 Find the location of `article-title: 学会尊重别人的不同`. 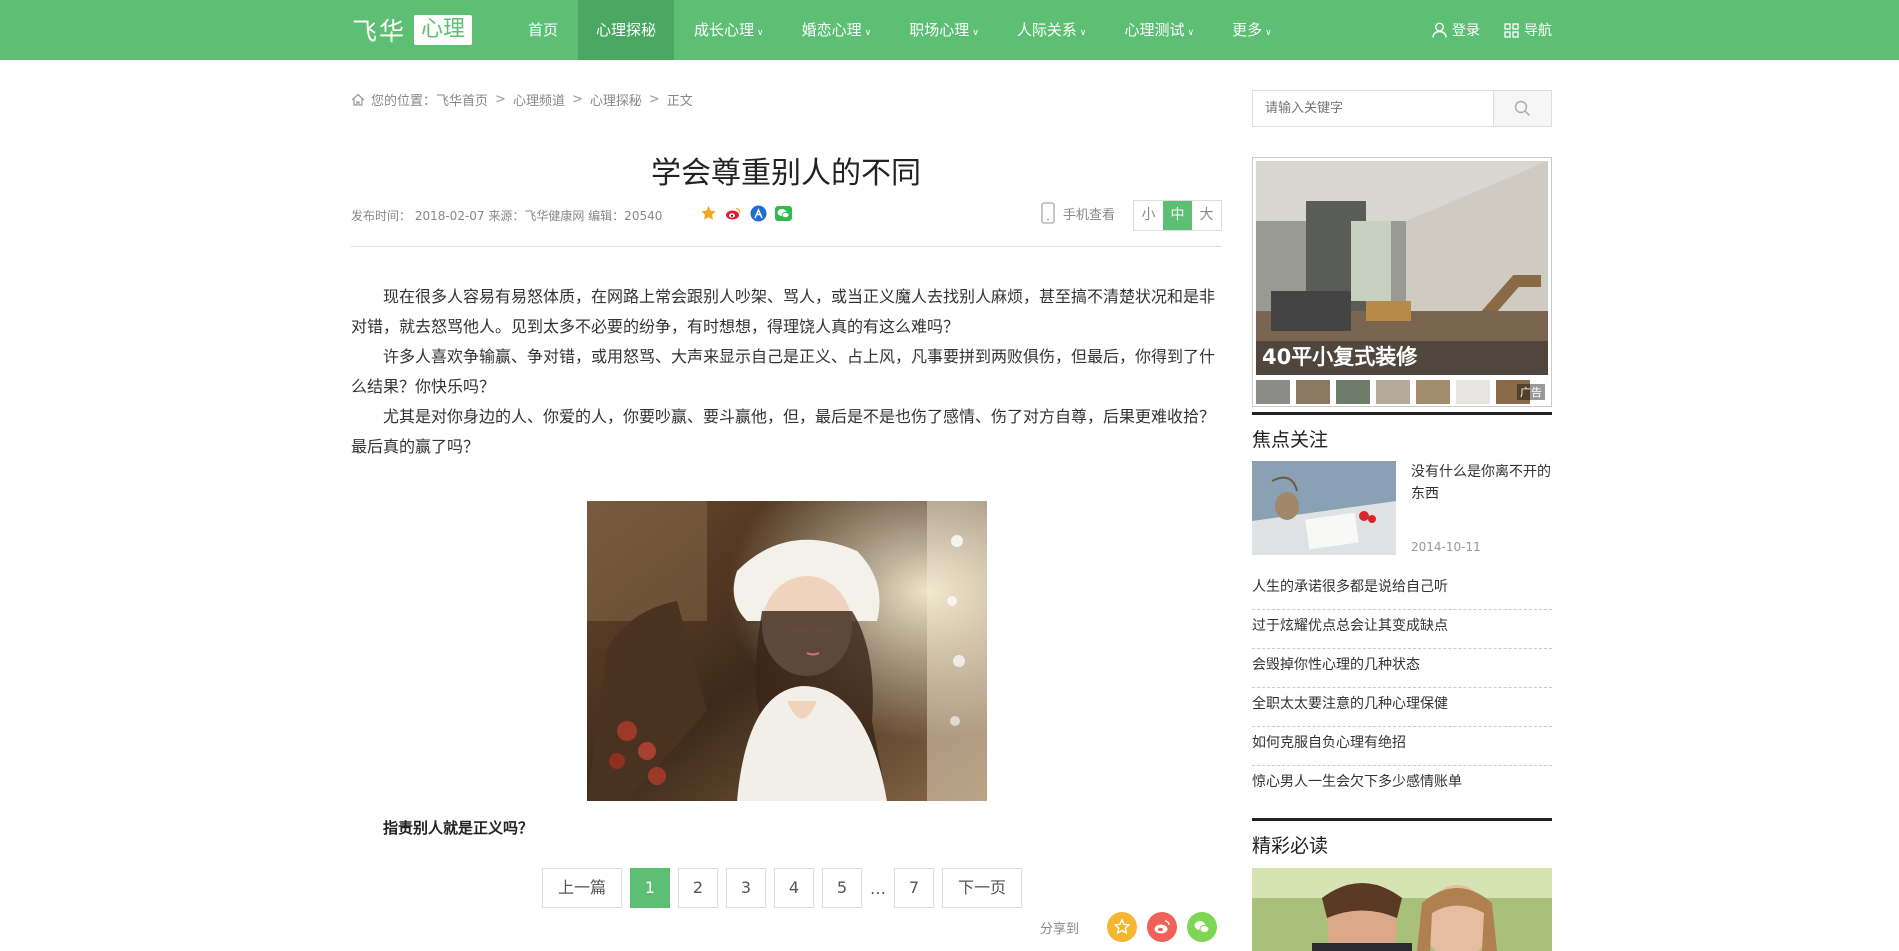

article-title: 学会尊重别人的不同 is located at coordinates (786, 173).